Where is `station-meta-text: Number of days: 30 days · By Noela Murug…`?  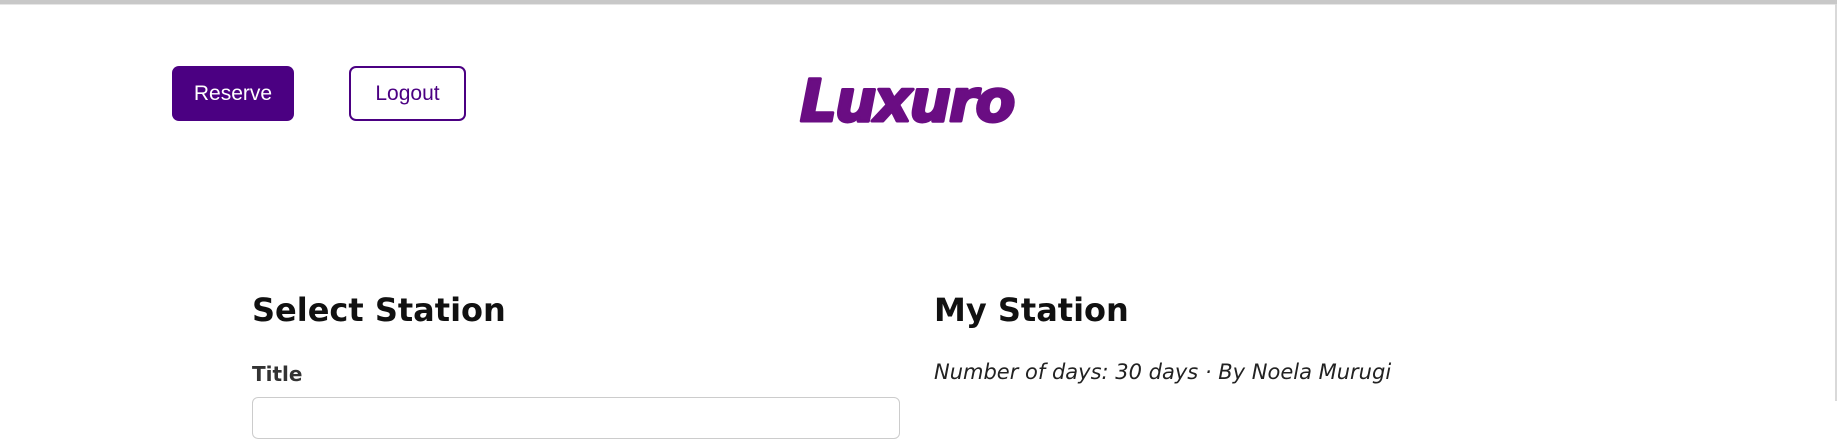
station-meta-text: Number of days: 30 days · By Noela Murug… is located at coordinates (1163, 372).